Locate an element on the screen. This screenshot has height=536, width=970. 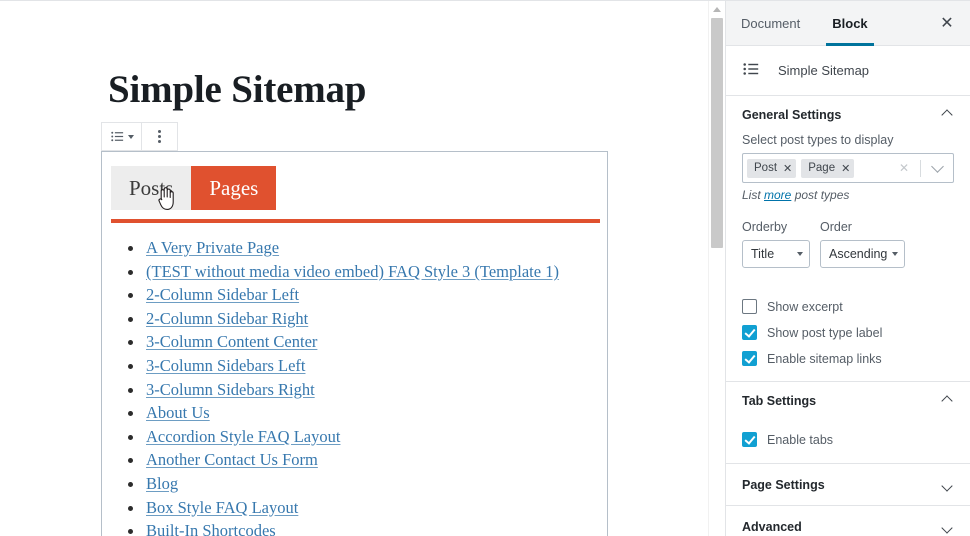
checkbox-show-post-type-label: Show post type label is located at coordinates (848, 332).